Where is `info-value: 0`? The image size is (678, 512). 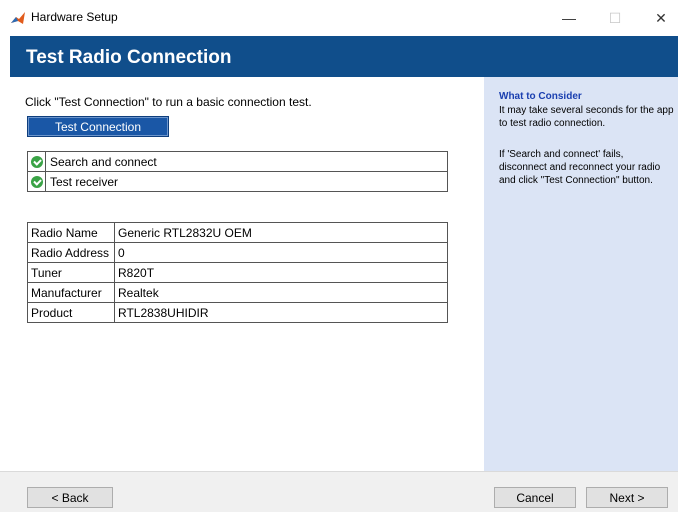 info-value: 0 is located at coordinates (281, 252).